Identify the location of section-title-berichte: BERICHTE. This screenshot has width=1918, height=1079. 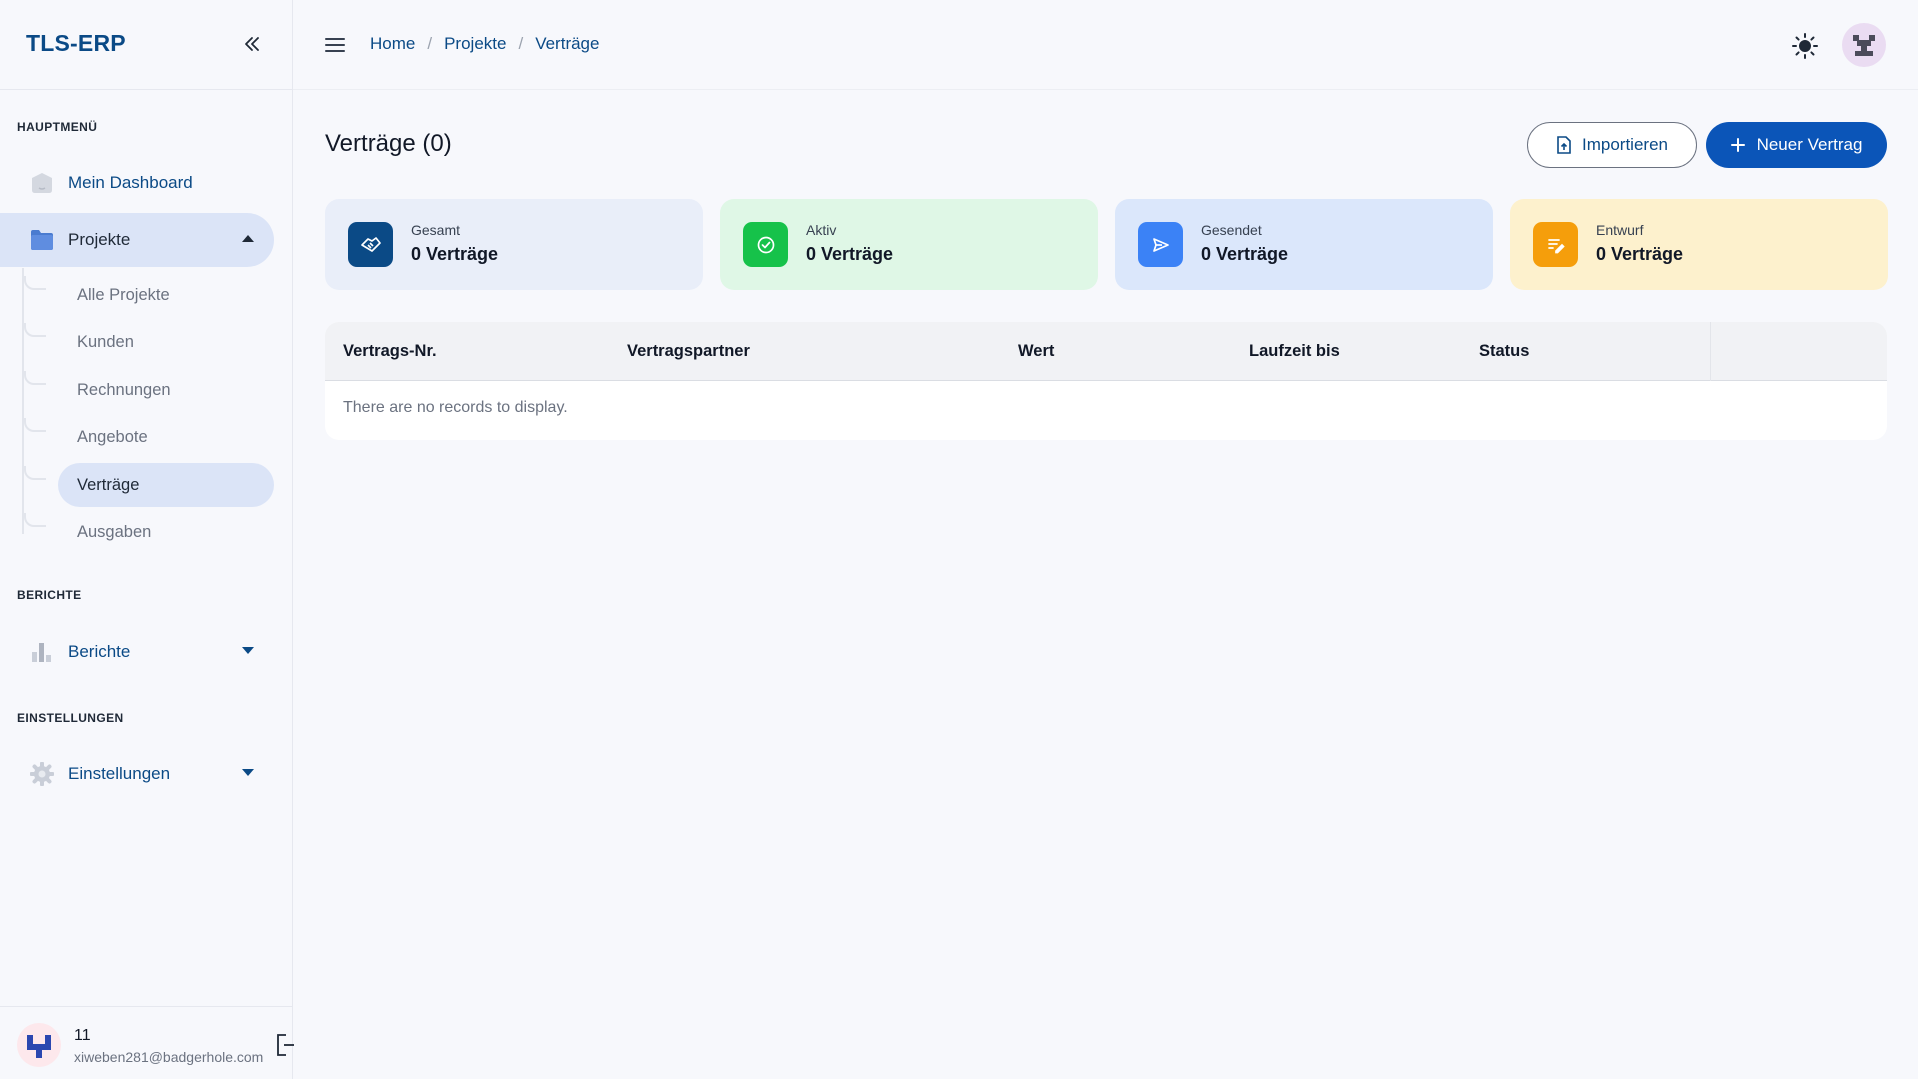
(49, 595).